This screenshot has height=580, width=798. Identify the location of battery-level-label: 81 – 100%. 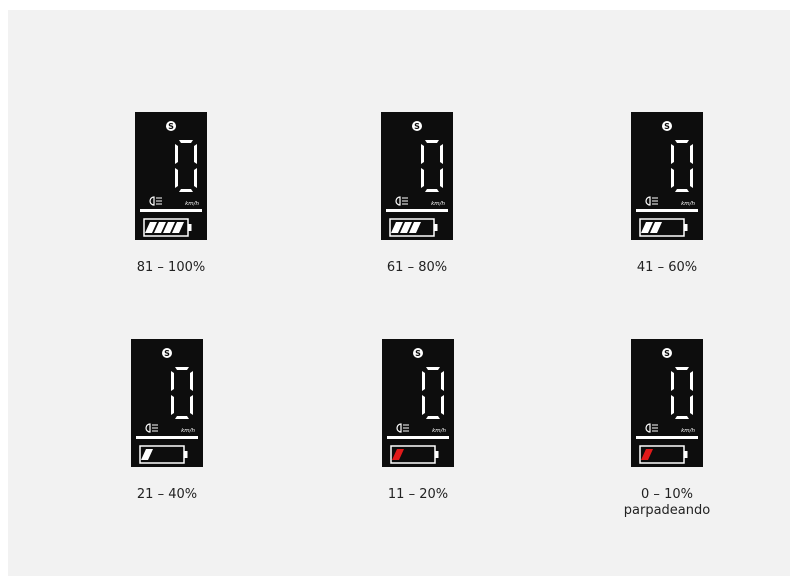
(171, 267).